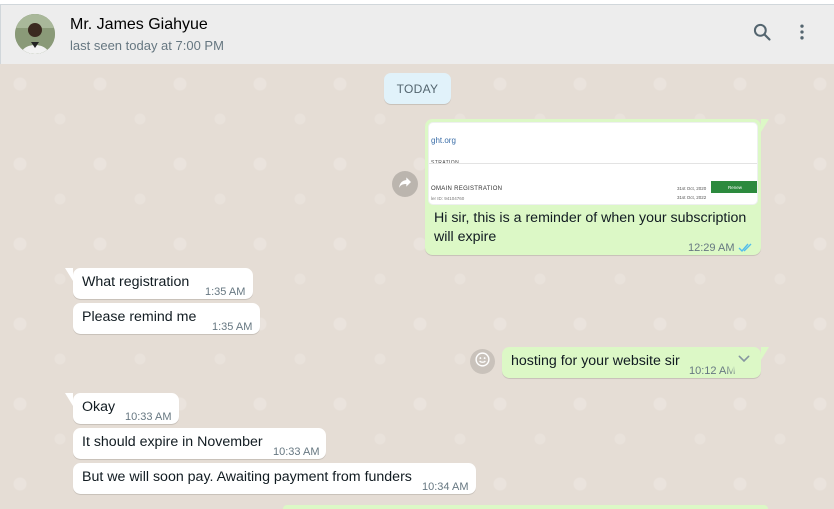 The image size is (834, 509). I want to click on message-bubble-outgoing: hosting for your website sir 10:12 AM, so click(635, 362).